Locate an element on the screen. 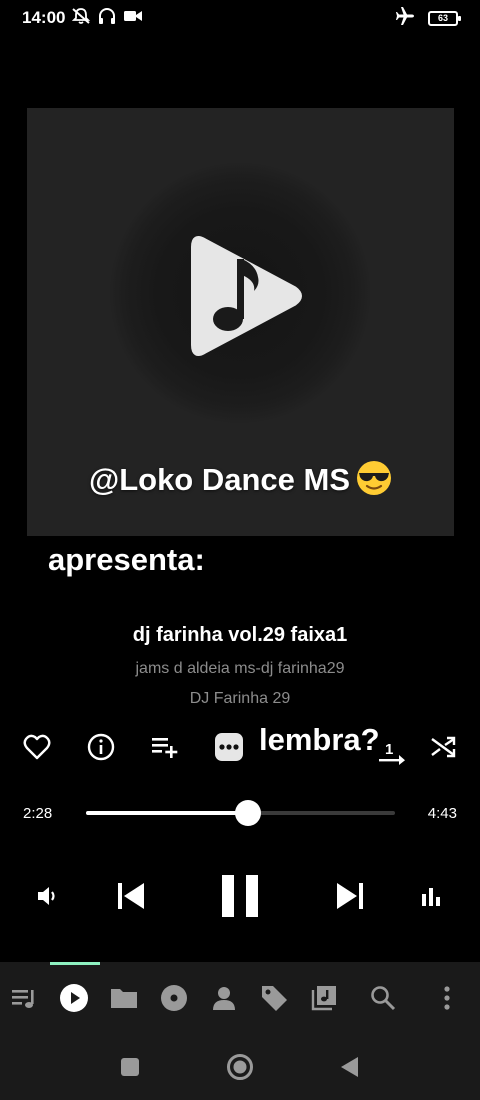 The height and width of the screenshot is (1100, 480). sunglasses-face-icon is located at coordinates (374, 478).